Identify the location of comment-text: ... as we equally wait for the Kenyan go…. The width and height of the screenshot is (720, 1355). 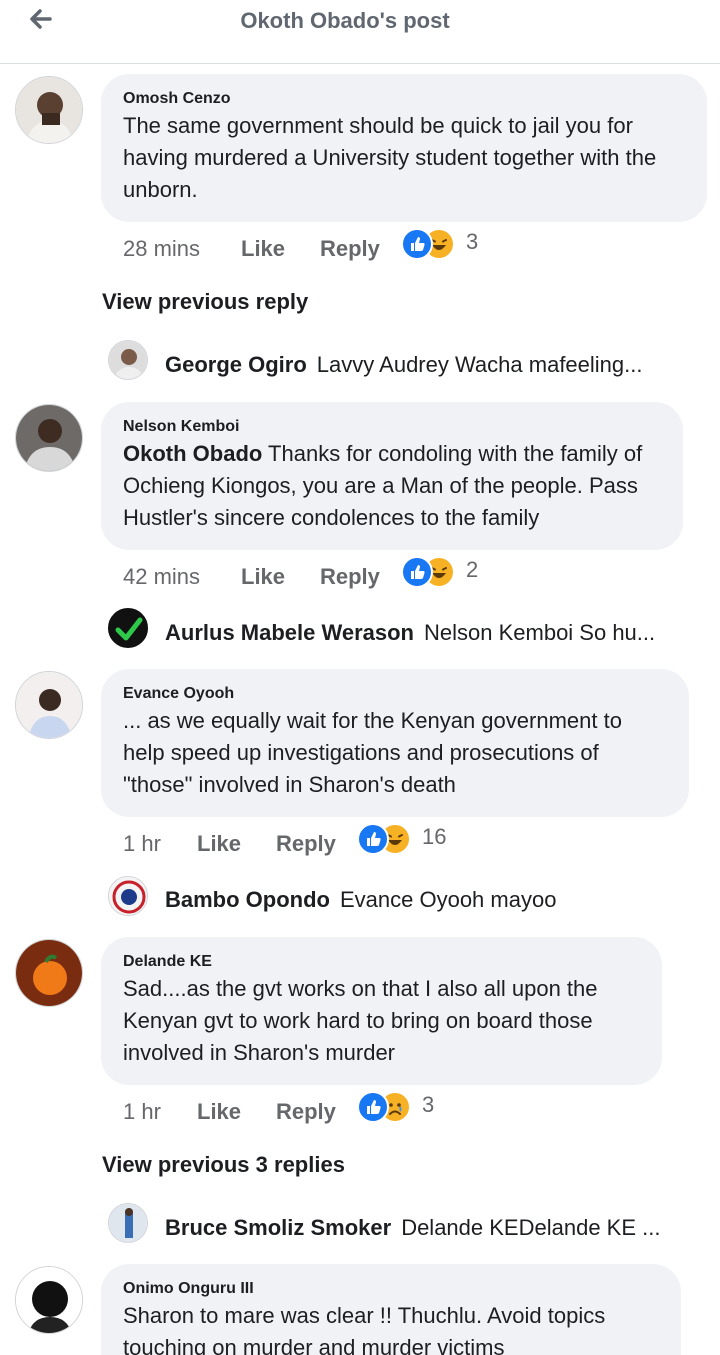
(372, 752).